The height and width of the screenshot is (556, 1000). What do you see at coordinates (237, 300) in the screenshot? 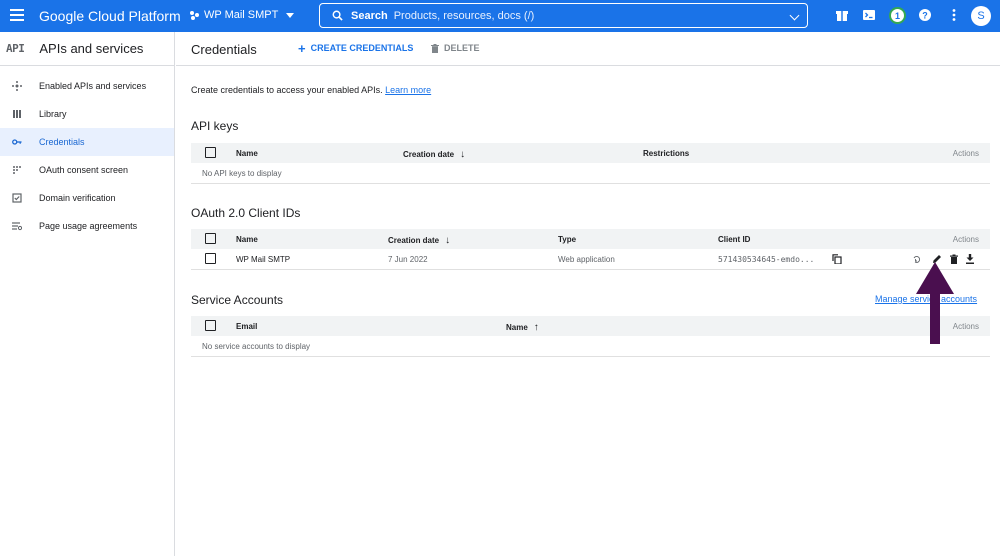
I see `service-accounts-title: Service Accounts` at bounding box center [237, 300].